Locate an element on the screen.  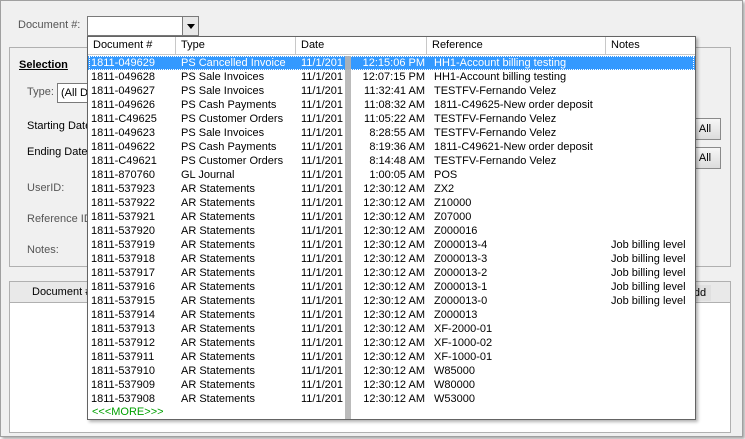
dropdown-header: Document # Type Date Reference Notes is located at coordinates (391, 46).